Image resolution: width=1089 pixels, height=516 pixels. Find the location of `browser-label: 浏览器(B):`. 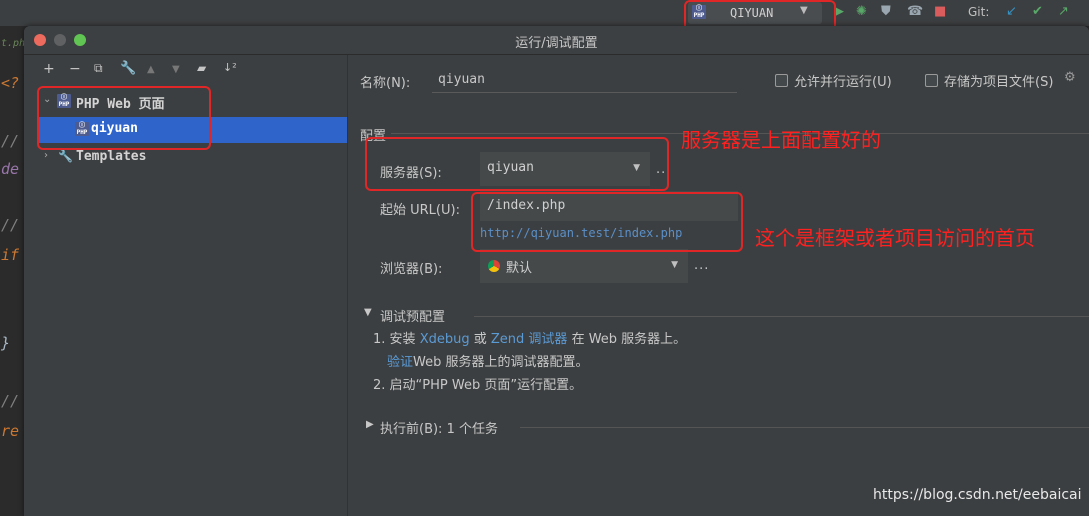

browser-label: 浏览器(B): is located at coordinates (411, 269).